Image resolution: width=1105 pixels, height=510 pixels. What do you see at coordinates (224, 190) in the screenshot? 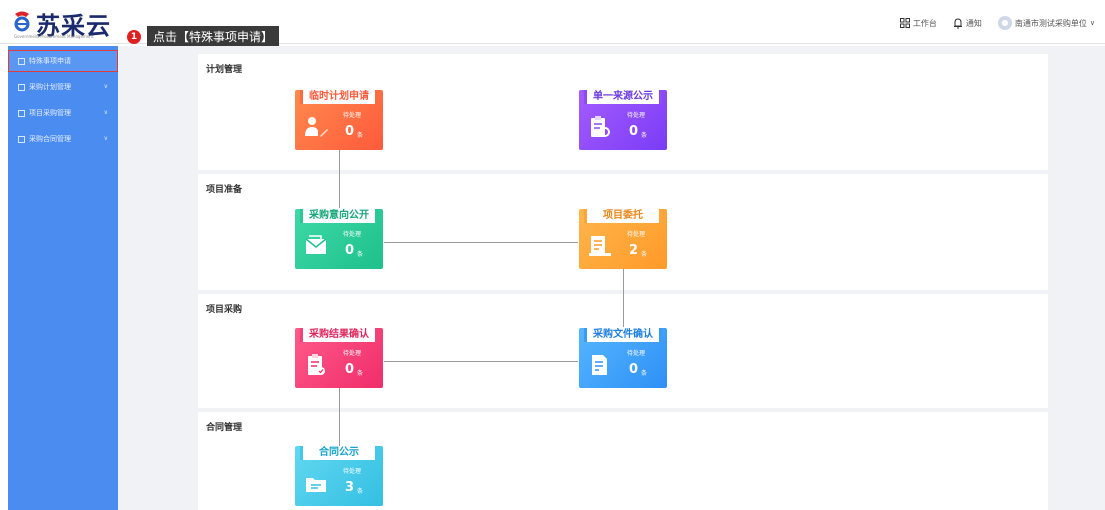
I see `section-title: 项目准备` at bounding box center [224, 190].